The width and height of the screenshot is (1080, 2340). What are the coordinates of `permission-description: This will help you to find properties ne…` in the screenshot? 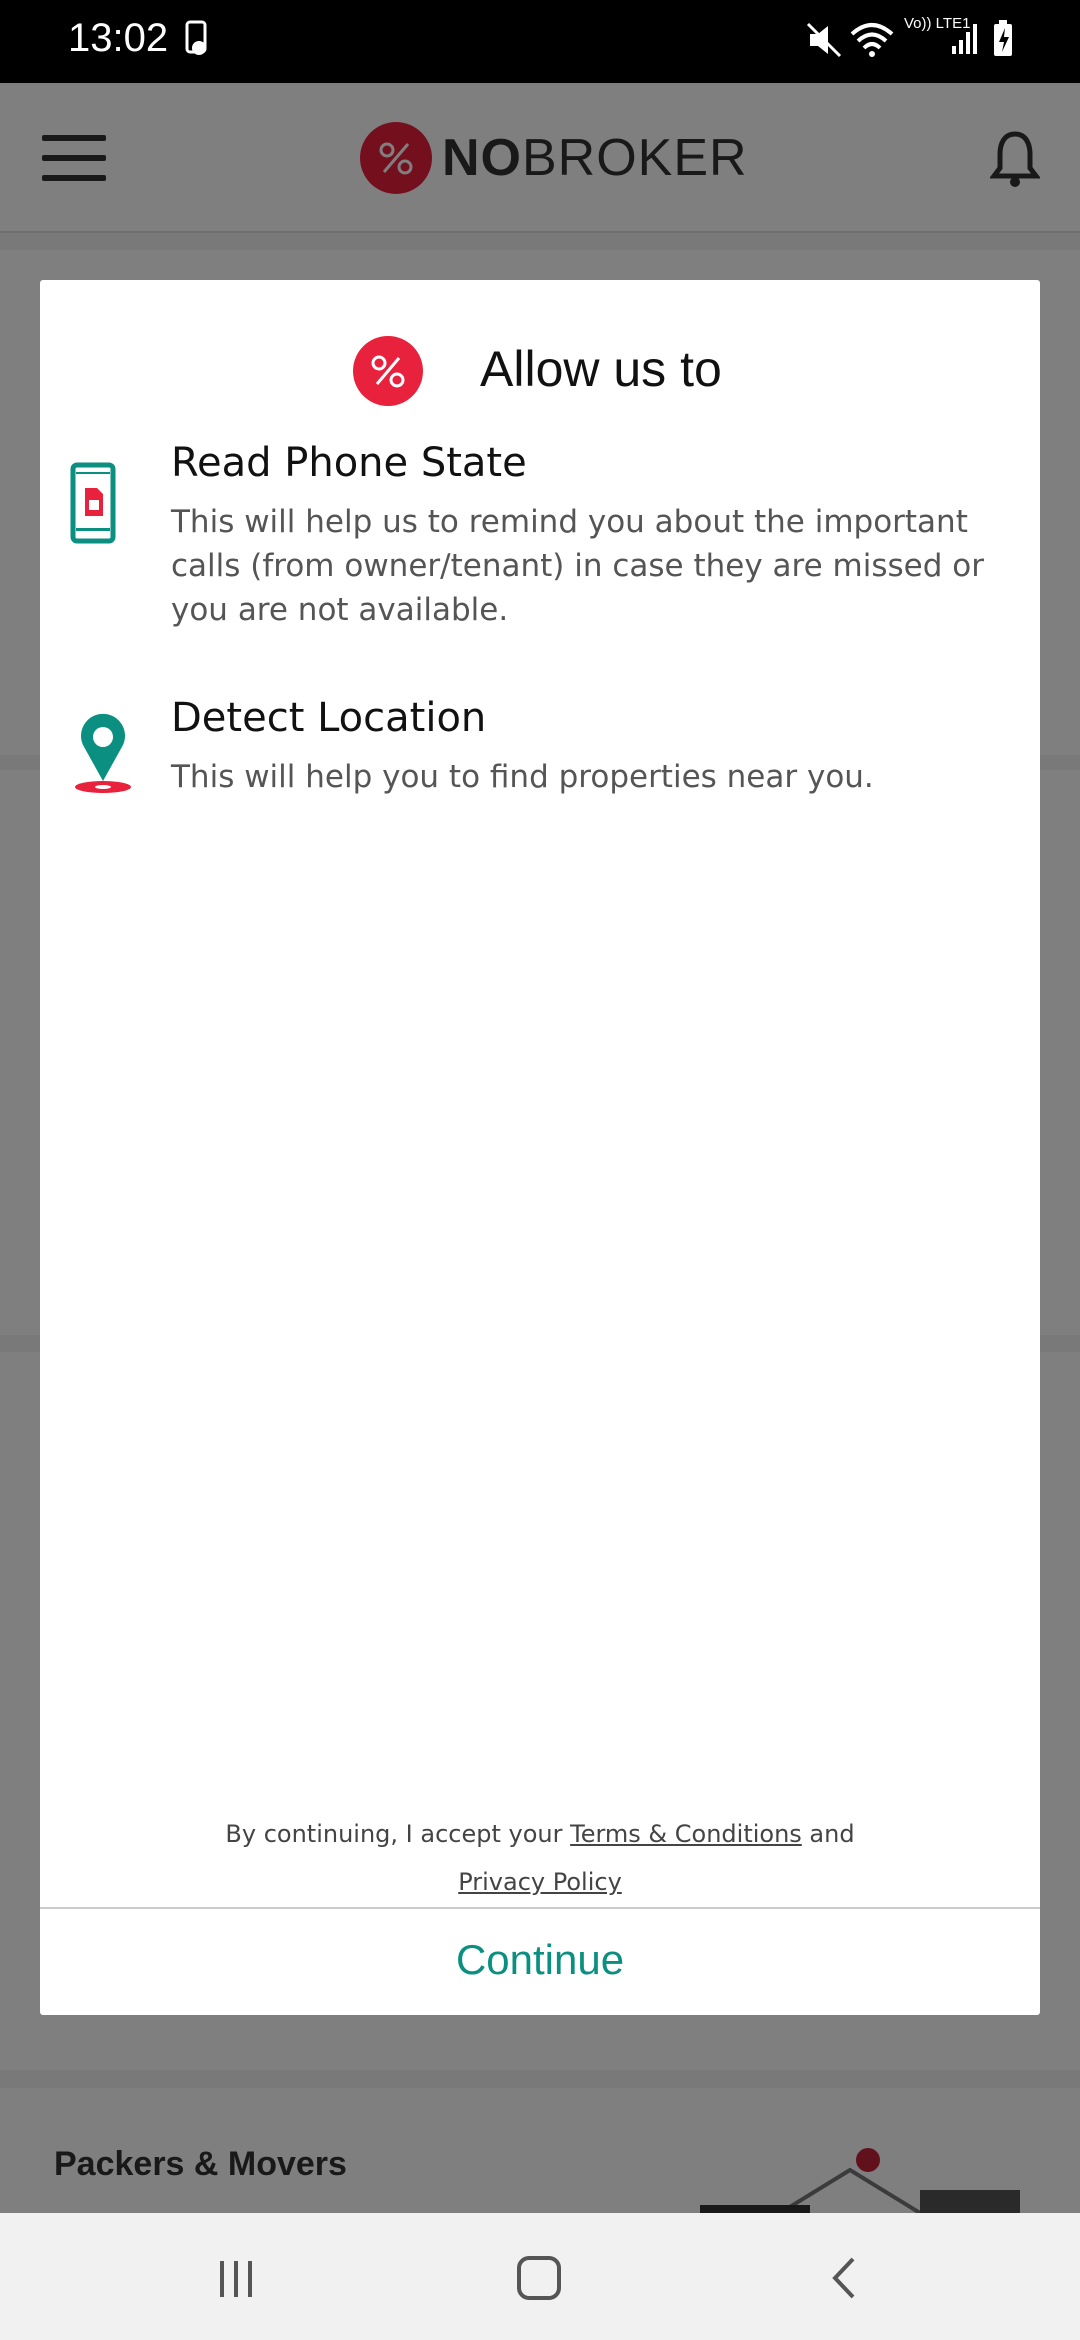 It's located at (522, 777).